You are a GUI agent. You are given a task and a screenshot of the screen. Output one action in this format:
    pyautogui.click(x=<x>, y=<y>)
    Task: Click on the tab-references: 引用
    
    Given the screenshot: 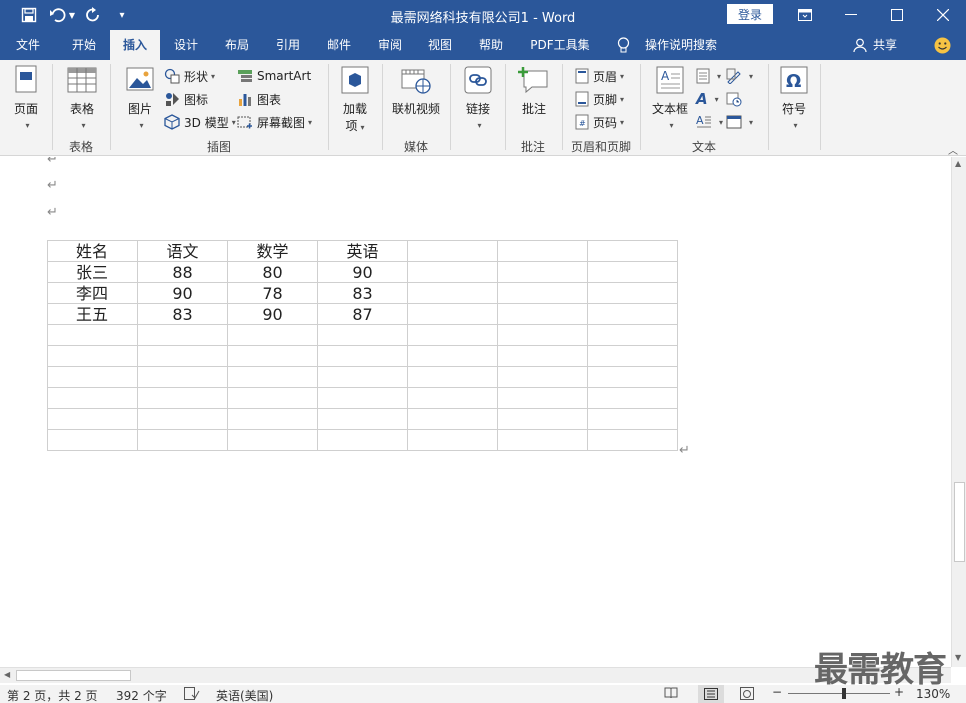 What is the action you would take?
    pyautogui.click(x=288, y=45)
    